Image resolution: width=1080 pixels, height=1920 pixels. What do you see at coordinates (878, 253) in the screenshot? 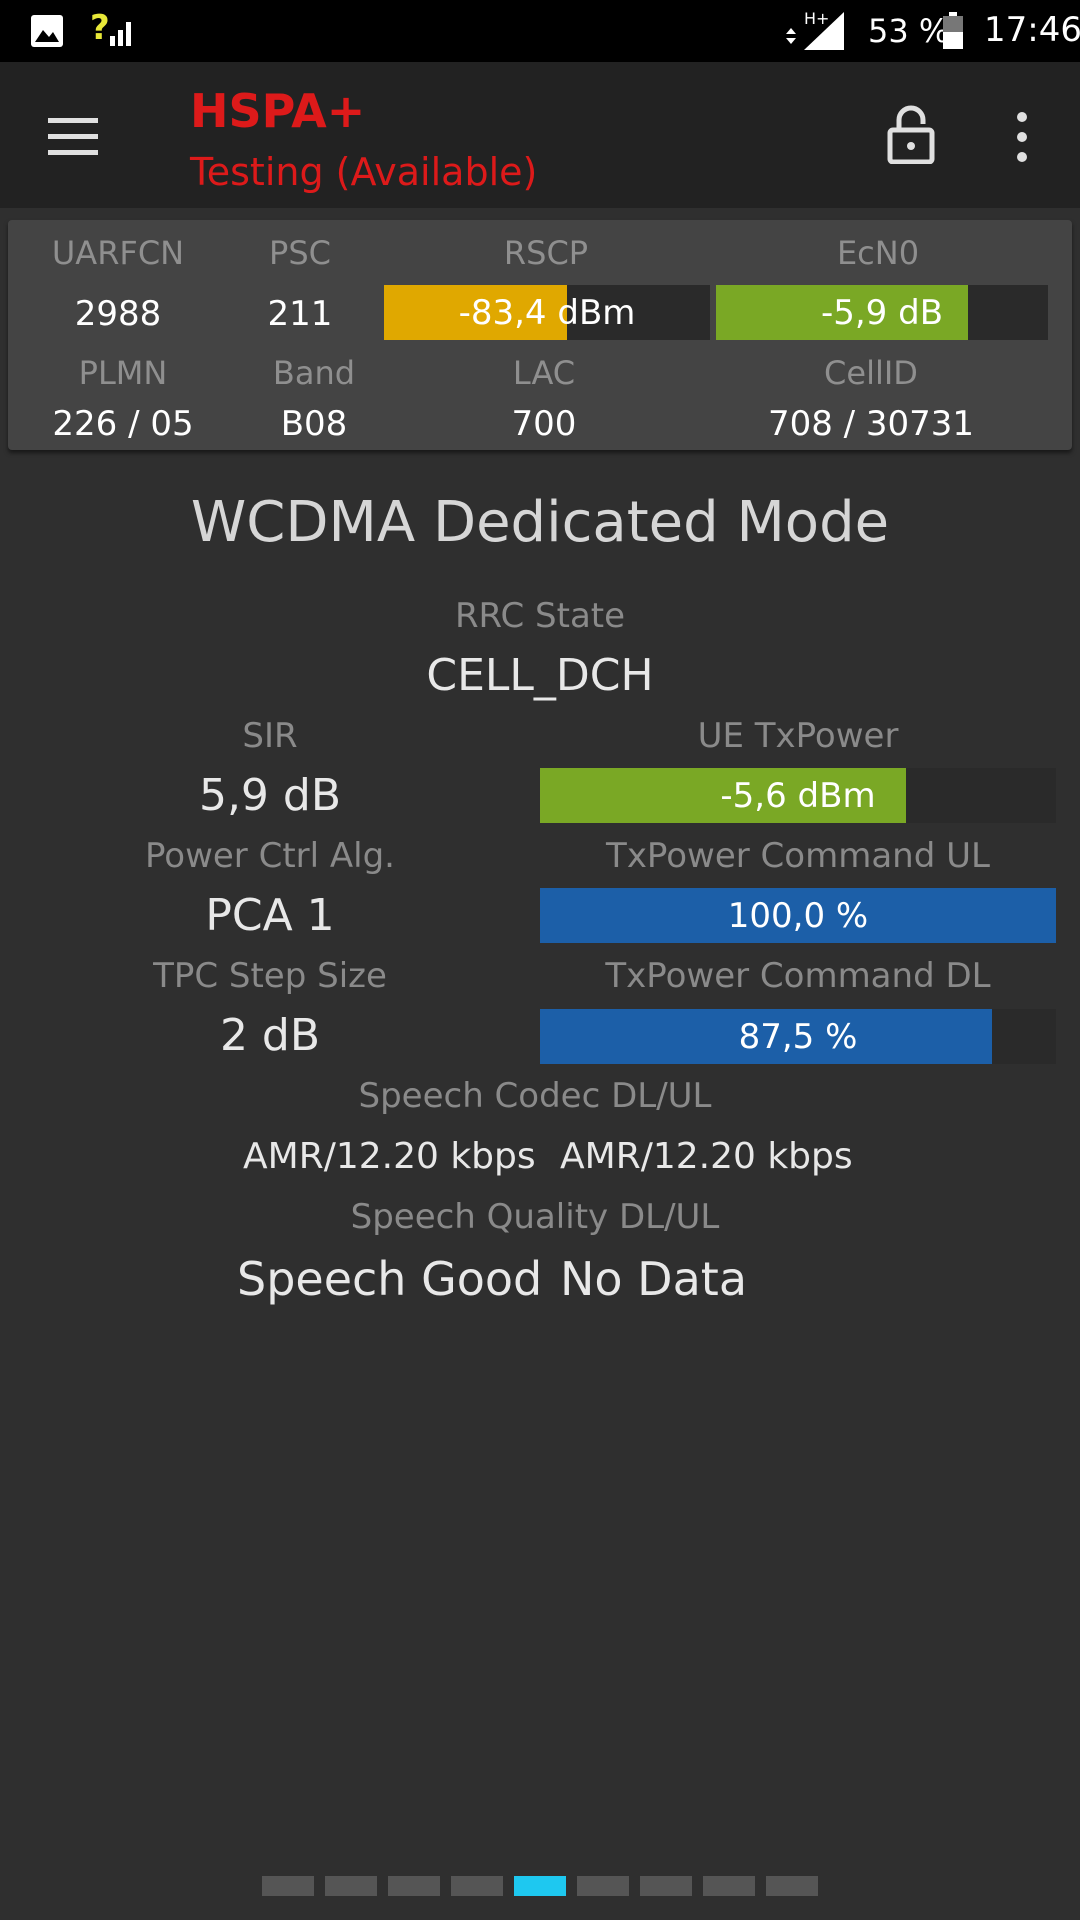
I see `ecn0-label: EcN0` at bounding box center [878, 253].